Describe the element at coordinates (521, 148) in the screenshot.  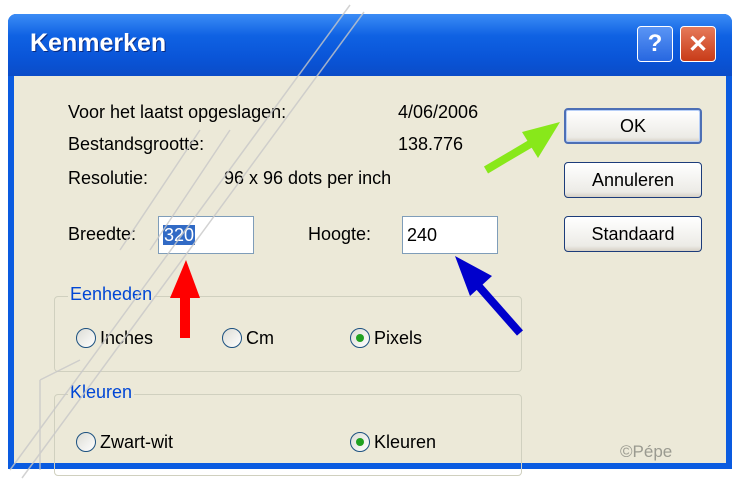
I see `green-arrow-icon` at that location.